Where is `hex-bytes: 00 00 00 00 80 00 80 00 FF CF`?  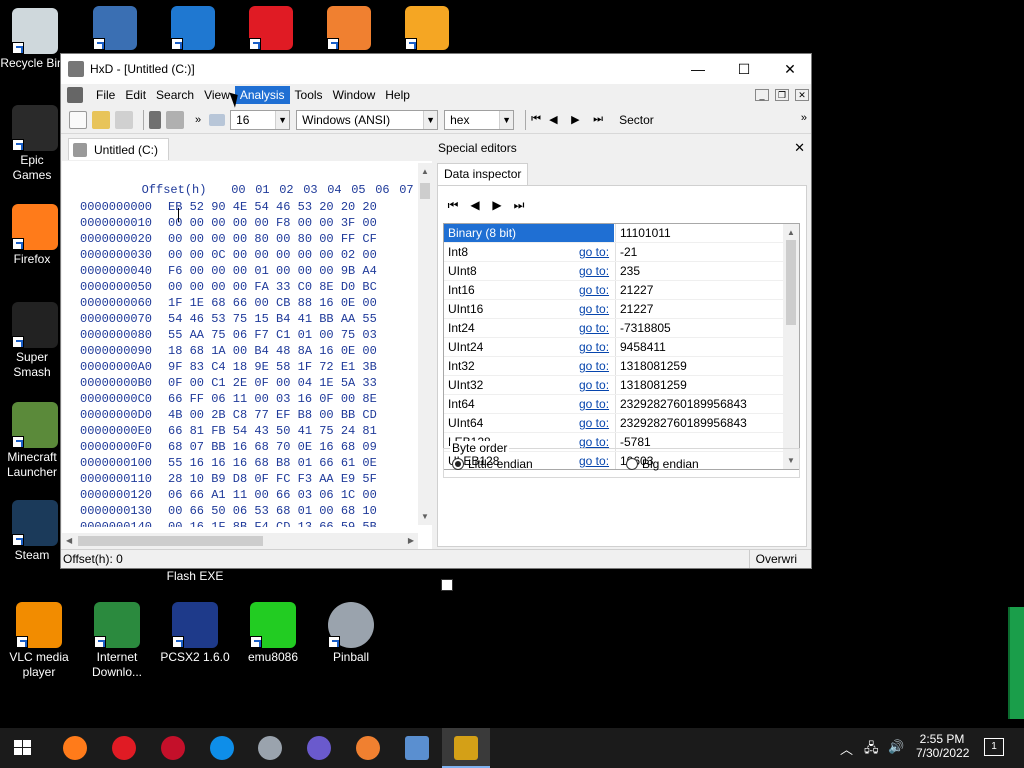 hex-bytes: 00 00 00 00 80 00 80 00 FF CF is located at coordinates (272, 239).